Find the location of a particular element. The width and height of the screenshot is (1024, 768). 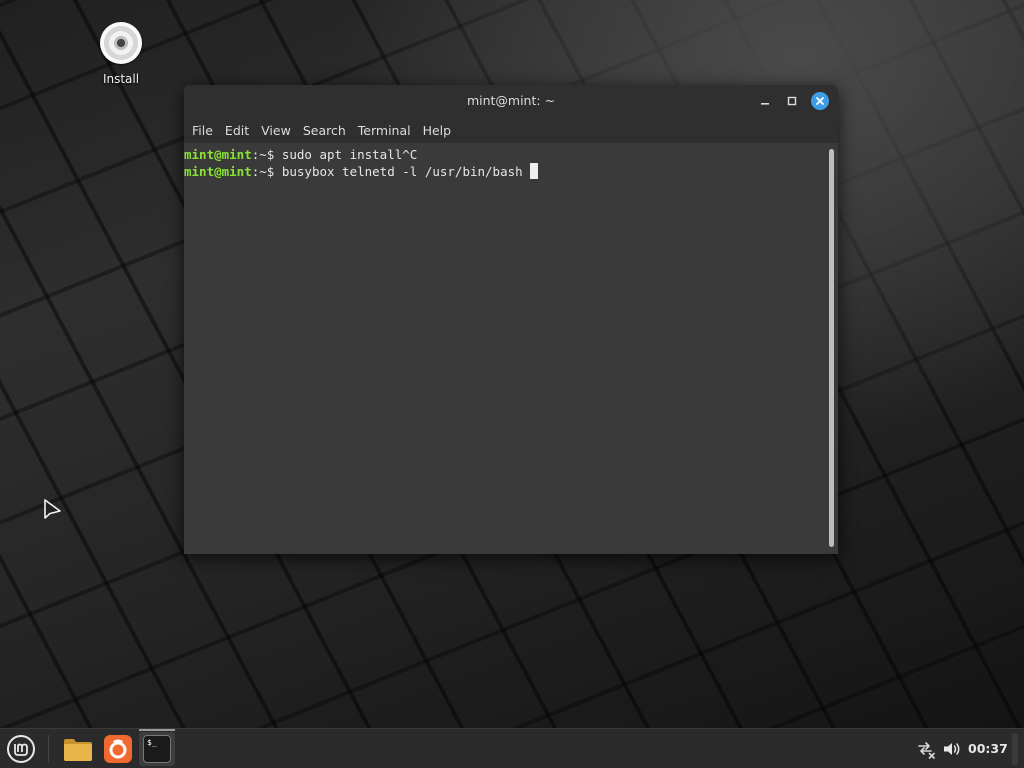

close-button is located at coordinates (820, 101).